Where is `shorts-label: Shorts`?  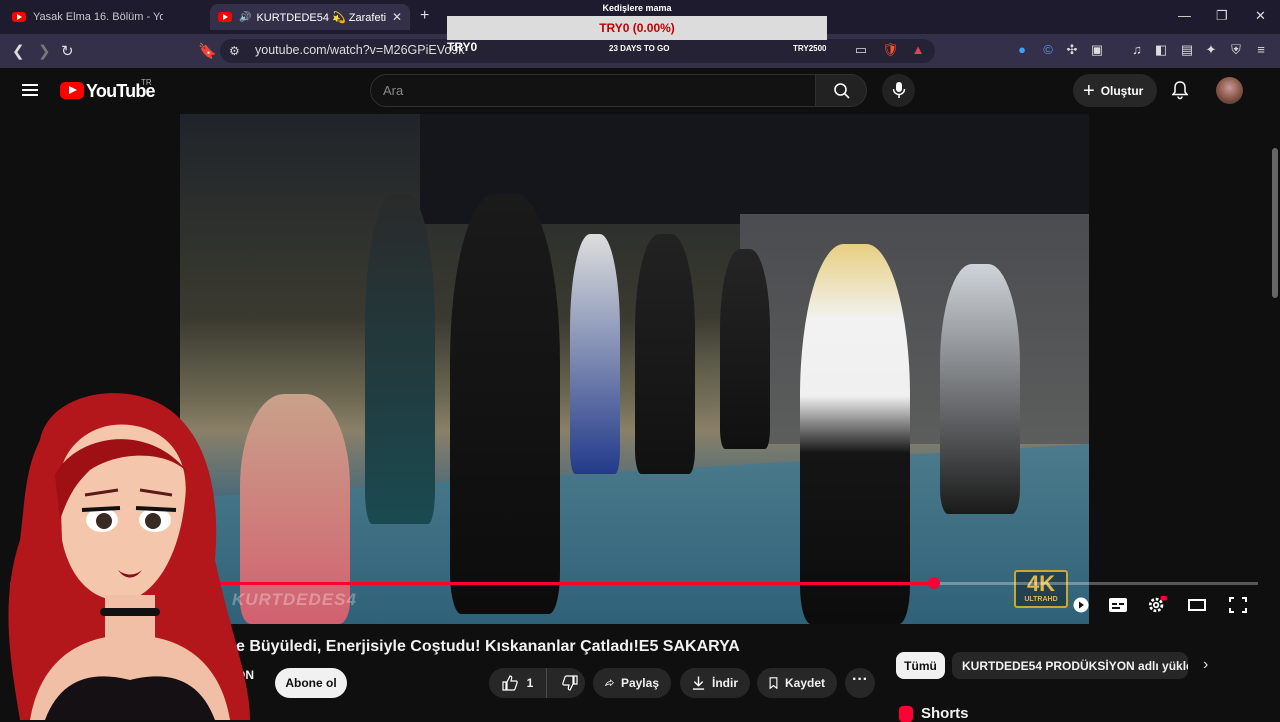
shorts-label: Shorts is located at coordinates (945, 713).